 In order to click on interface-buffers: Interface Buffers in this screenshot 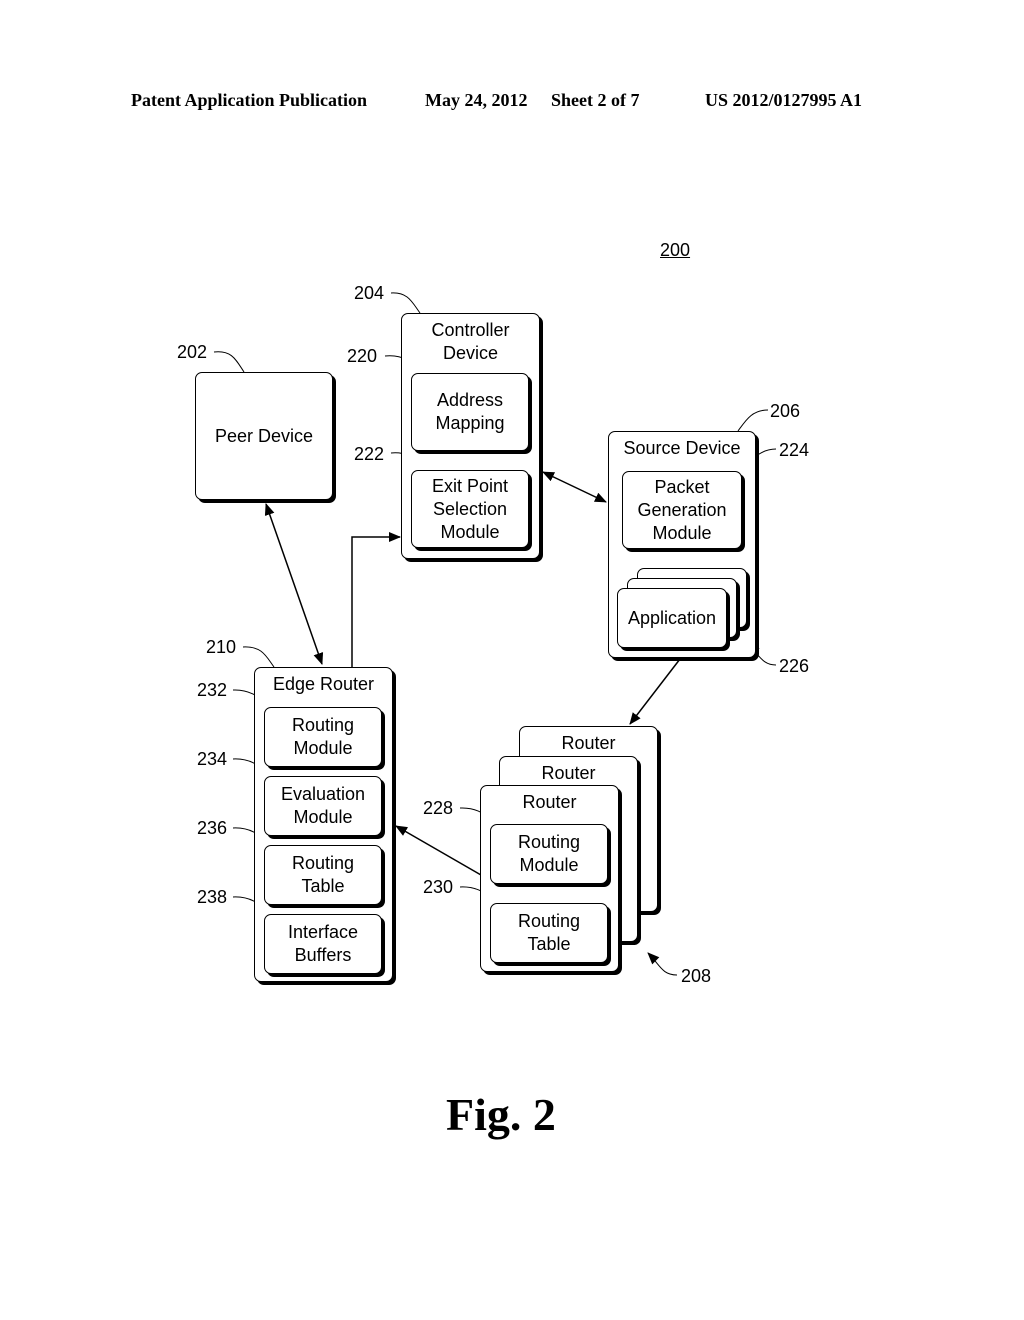, I will do `click(323, 944)`.